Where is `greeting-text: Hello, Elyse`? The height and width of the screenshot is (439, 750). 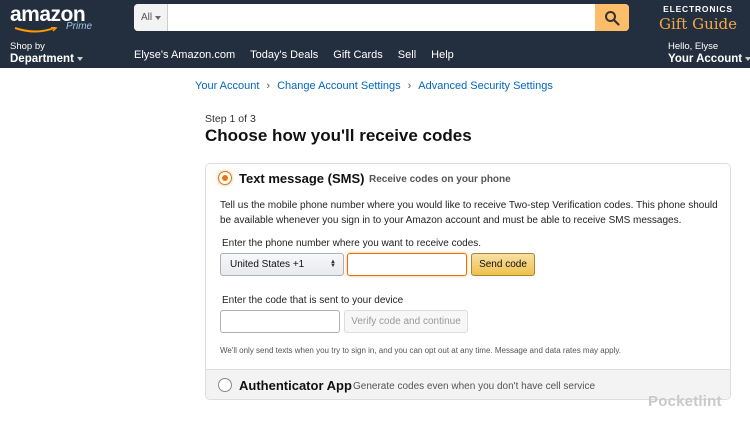
greeting-text: Hello, Elyse is located at coordinates (693, 46).